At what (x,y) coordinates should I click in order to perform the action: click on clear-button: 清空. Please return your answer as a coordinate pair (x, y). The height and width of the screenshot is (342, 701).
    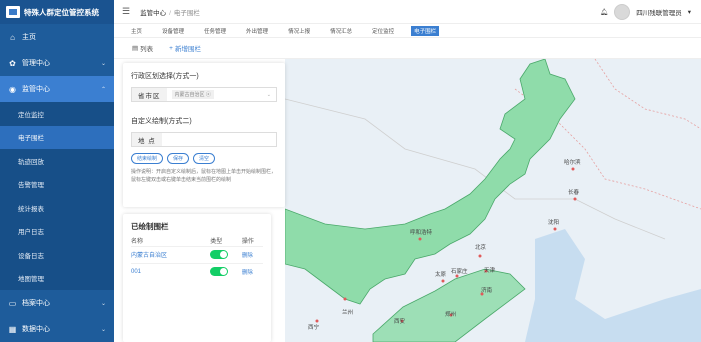
    Looking at the image, I should click on (204, 158).